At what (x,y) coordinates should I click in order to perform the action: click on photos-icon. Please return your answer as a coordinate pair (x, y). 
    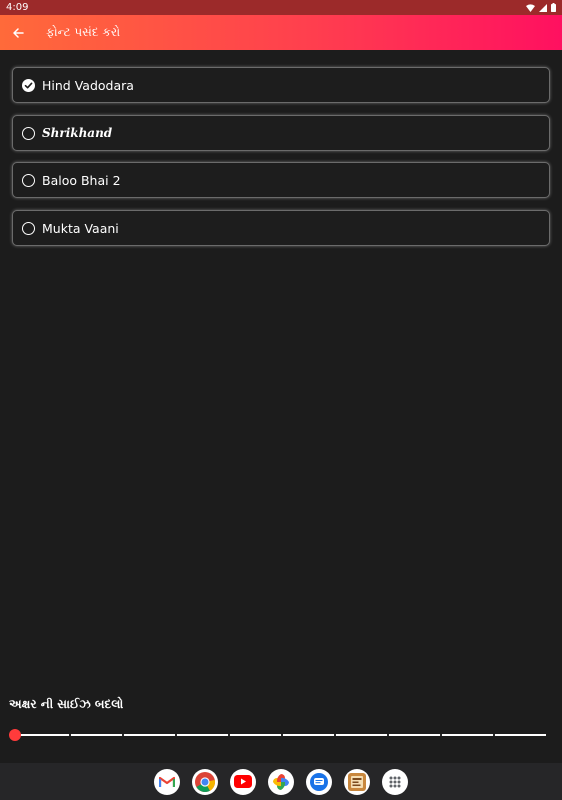
    Looking at the image, I should click on (281, 781).